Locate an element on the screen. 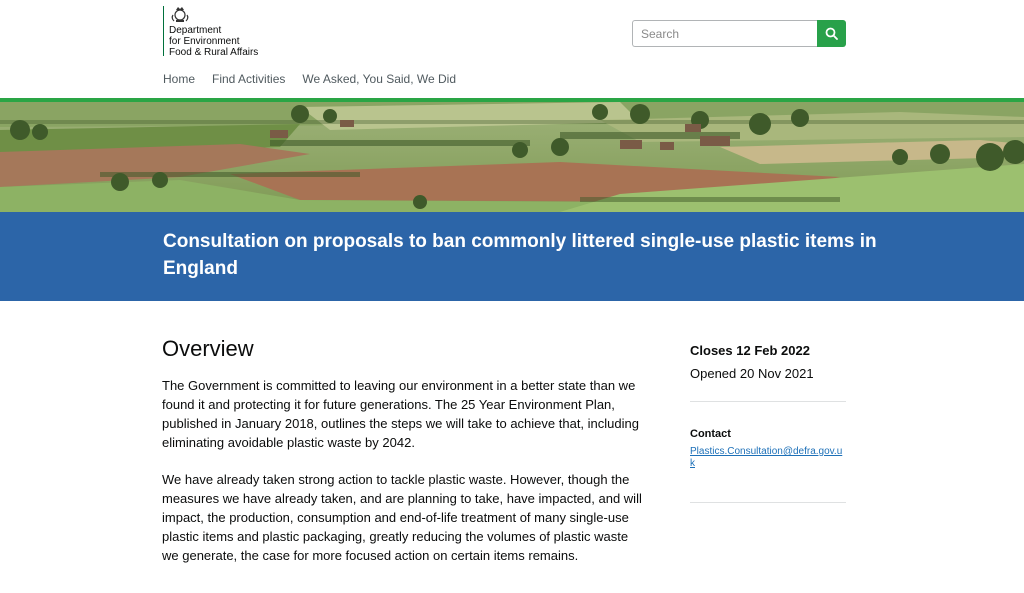  contact-heading: Contact is located at coordinates (710, 434).